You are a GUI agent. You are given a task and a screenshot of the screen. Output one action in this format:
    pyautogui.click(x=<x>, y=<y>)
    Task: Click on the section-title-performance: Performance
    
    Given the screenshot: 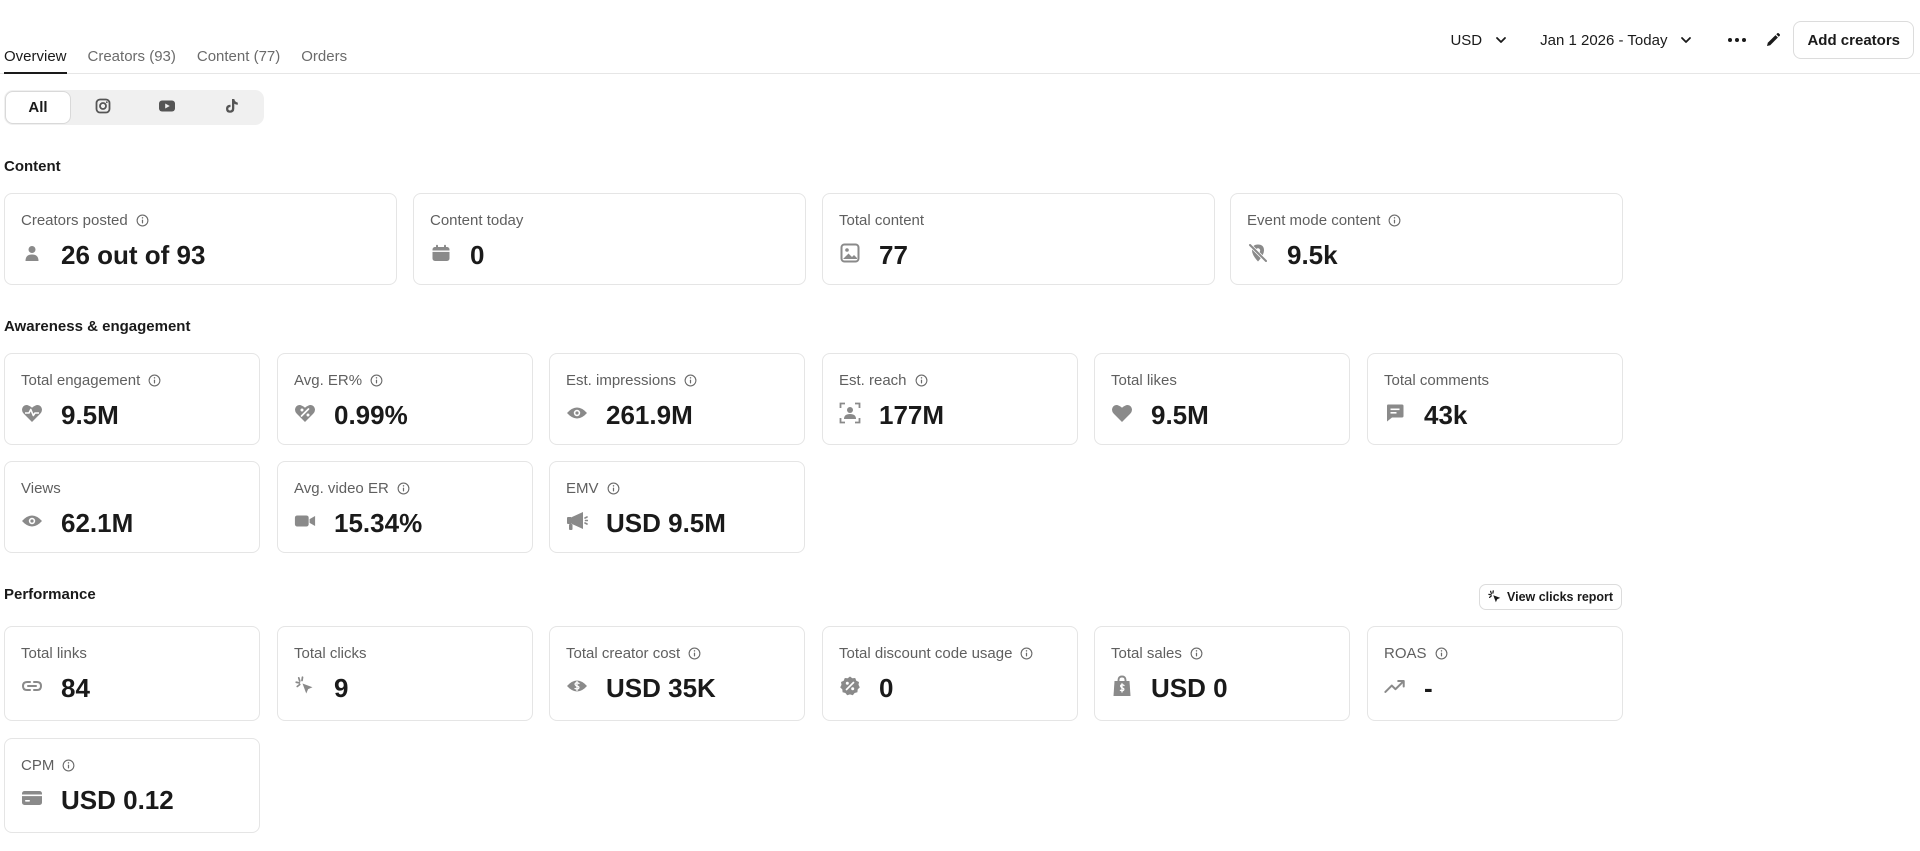 What is the action you would take?
    pyautogui.click(x=50, y=594)
    